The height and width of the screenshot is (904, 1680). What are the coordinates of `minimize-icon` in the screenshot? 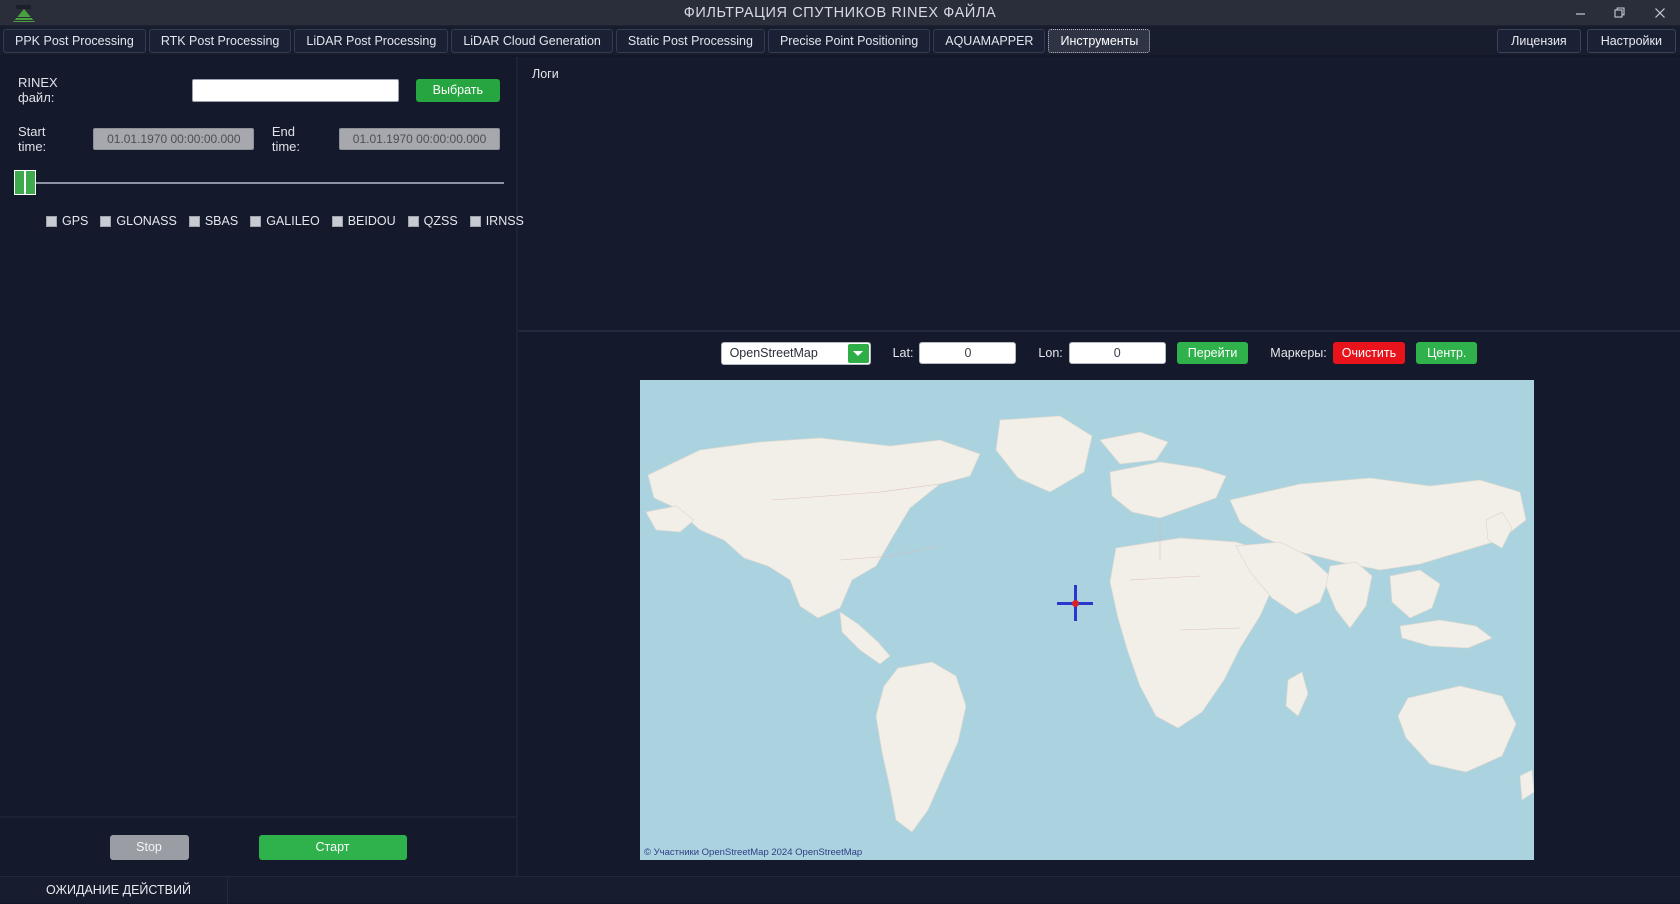 It's located at (1580, 13).